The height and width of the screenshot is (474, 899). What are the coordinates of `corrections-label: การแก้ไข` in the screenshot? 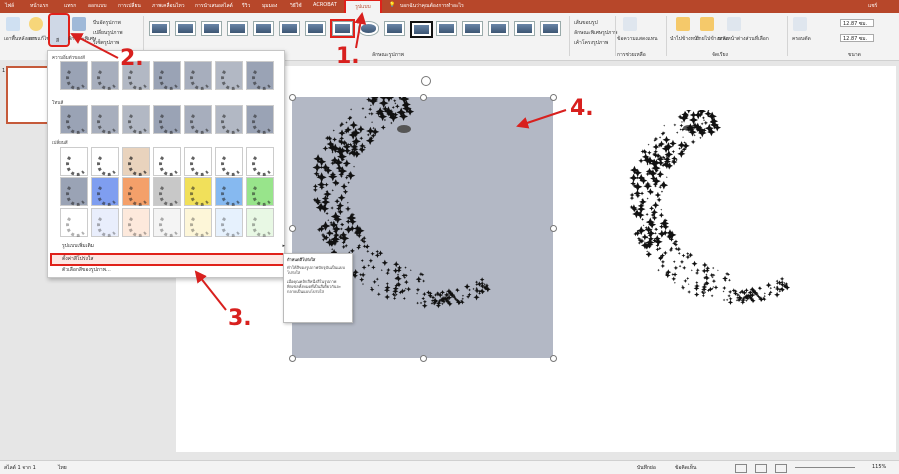 It's located at (39, 39).